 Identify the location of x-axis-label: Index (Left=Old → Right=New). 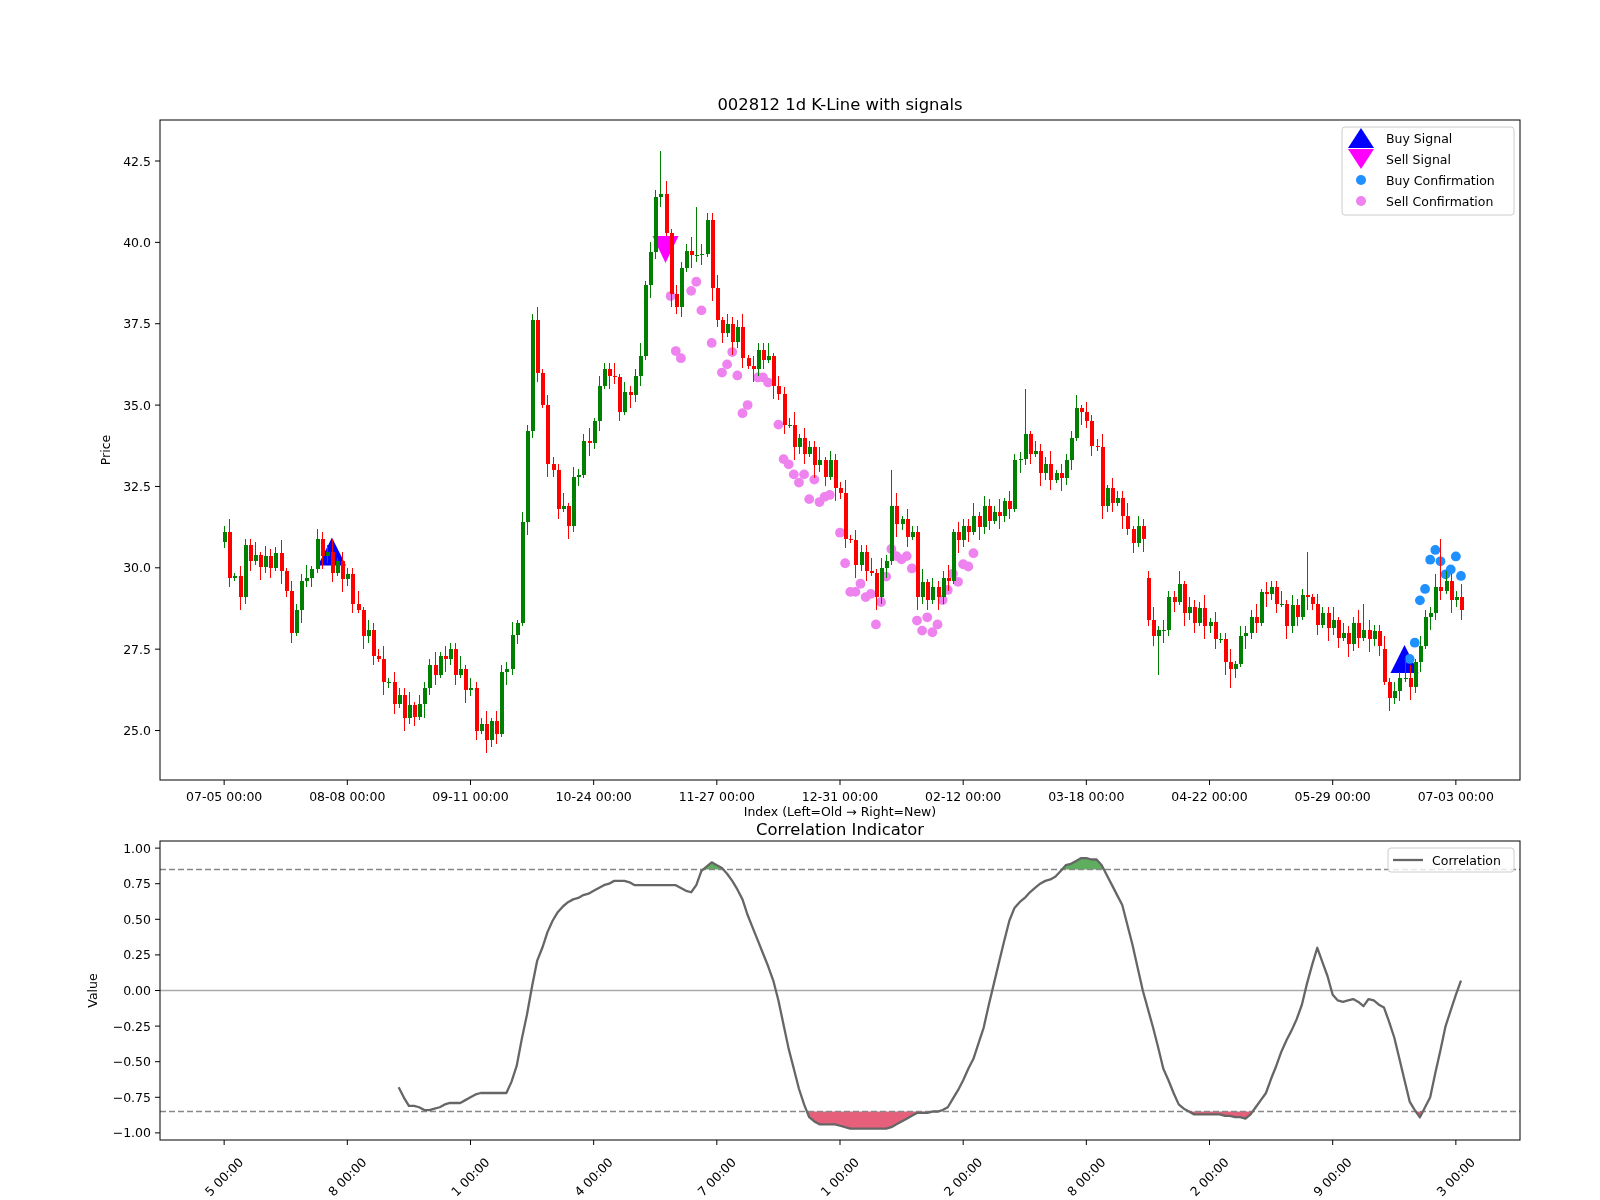
(840, 811).